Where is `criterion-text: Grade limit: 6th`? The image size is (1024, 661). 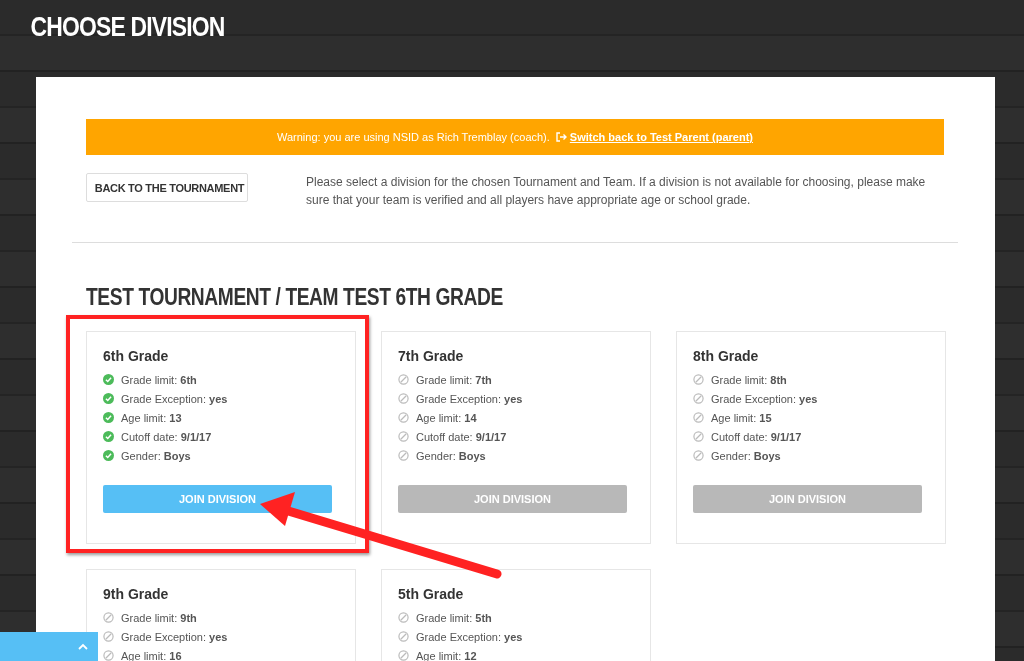 criterion-text: Grade limit: 6th is located at coordinates (159, 379).